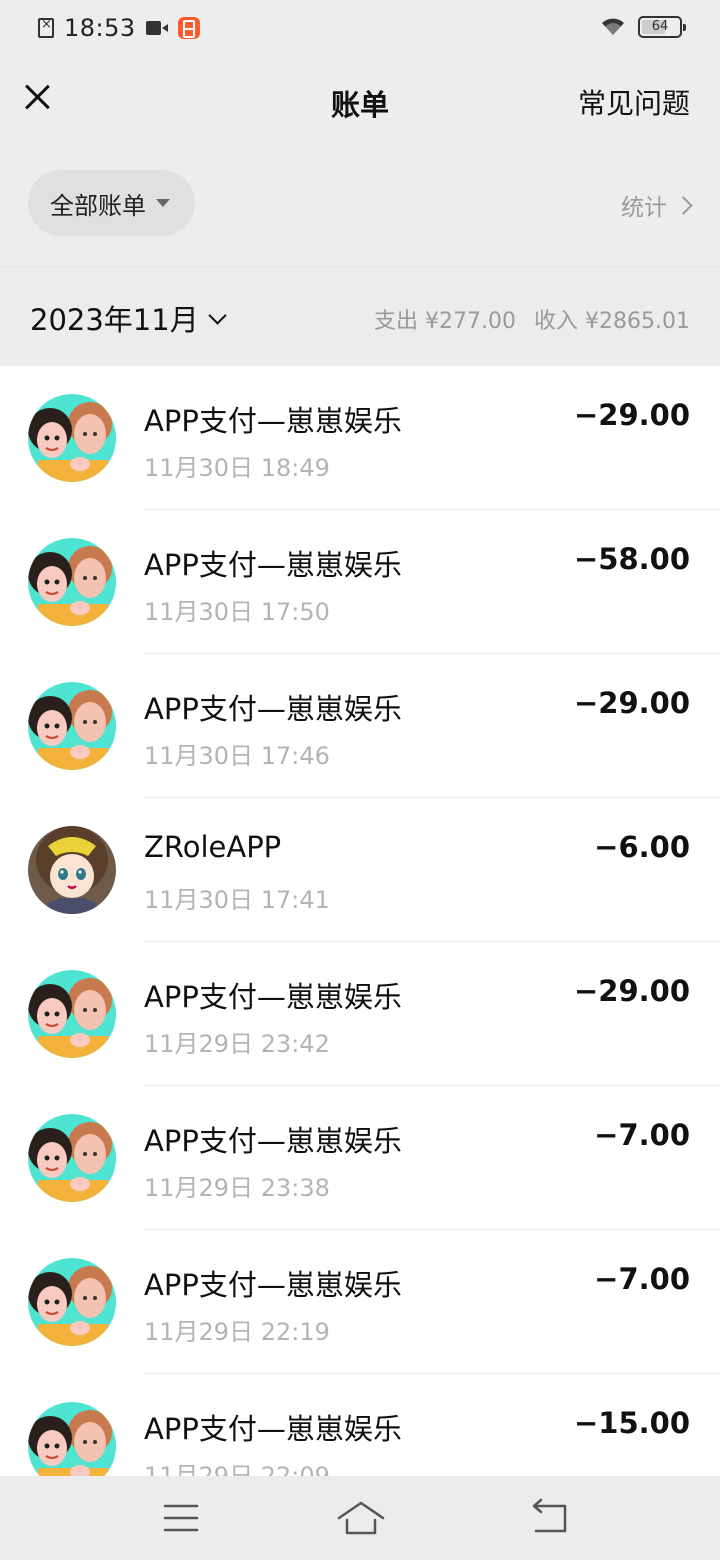 The image size is (720, 1560). What do you see at coordinates (532, 319) in the screenshot?
I see `month-summary: 支出 ¥277.00 收入 ¥2865.01` at bounding box center [532, 319].